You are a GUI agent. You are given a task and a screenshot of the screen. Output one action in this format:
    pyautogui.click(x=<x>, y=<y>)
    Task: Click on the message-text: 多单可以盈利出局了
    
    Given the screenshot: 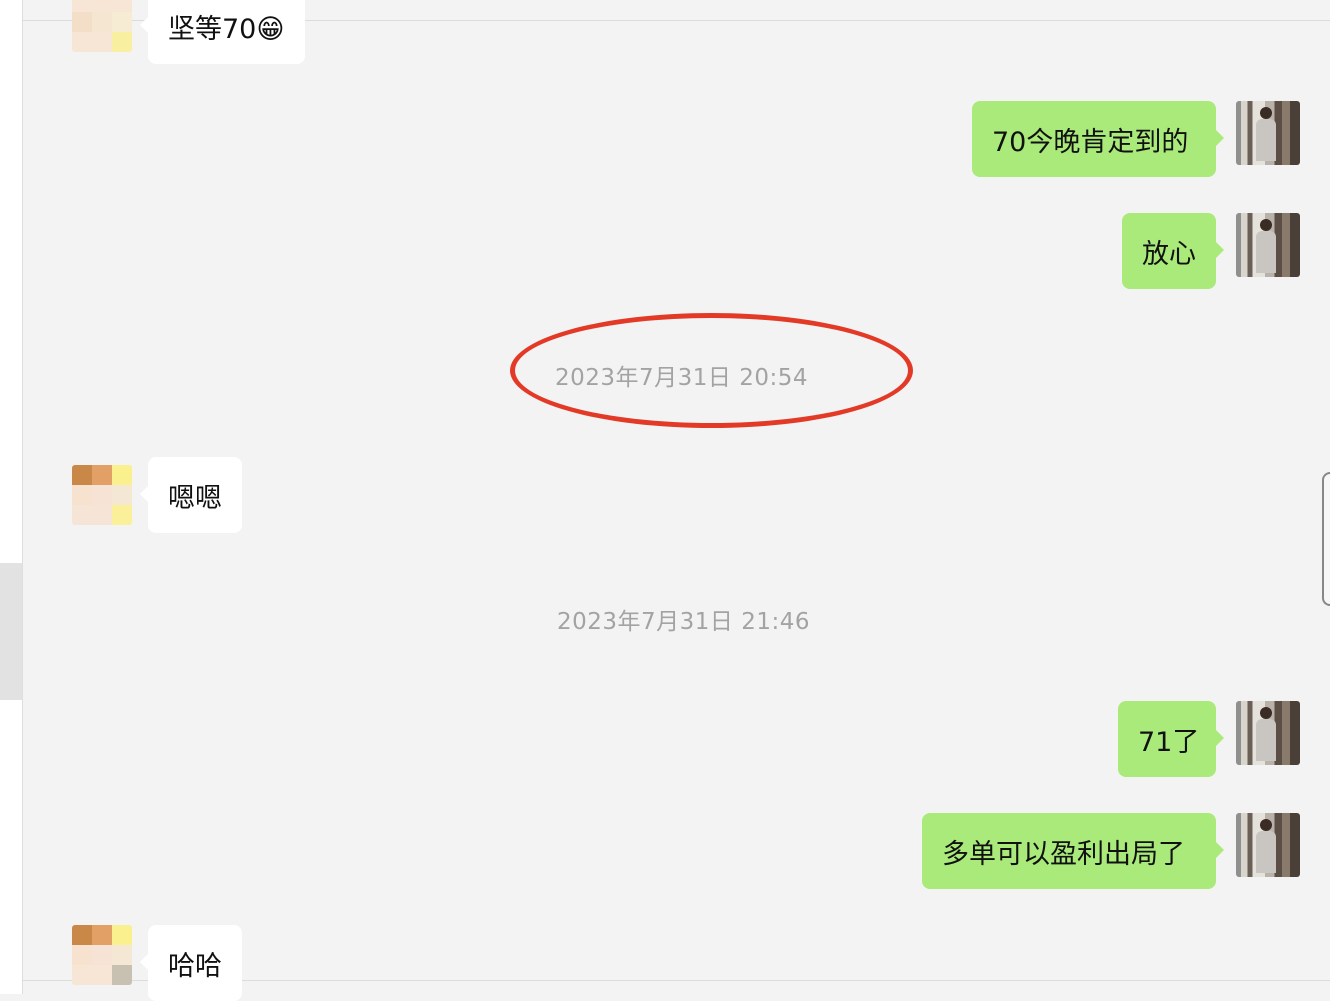 What is the action you would take?
    pyautogui.click(x=1063, y=854)
    